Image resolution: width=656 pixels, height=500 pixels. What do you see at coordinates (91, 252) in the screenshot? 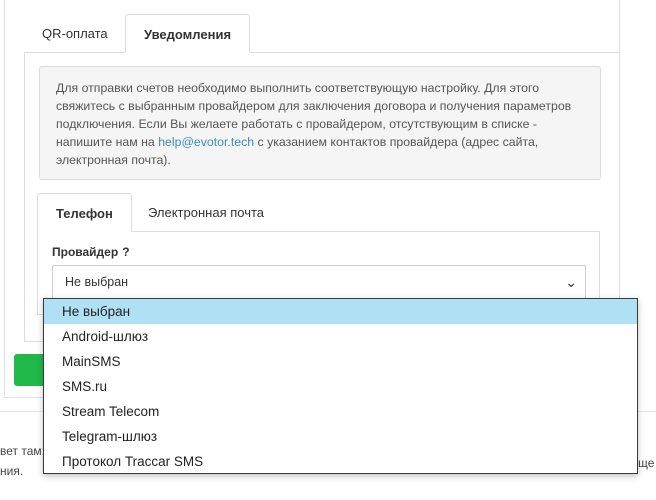
I see `provider-label: Провайдер?` at bounding box center [91, 252].